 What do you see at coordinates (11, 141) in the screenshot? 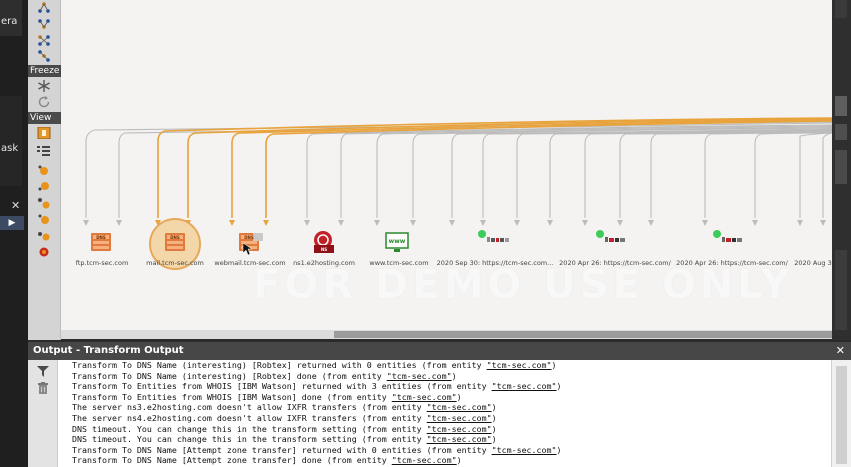
I see `left-panel-middle` at bounding box center [11, 141].